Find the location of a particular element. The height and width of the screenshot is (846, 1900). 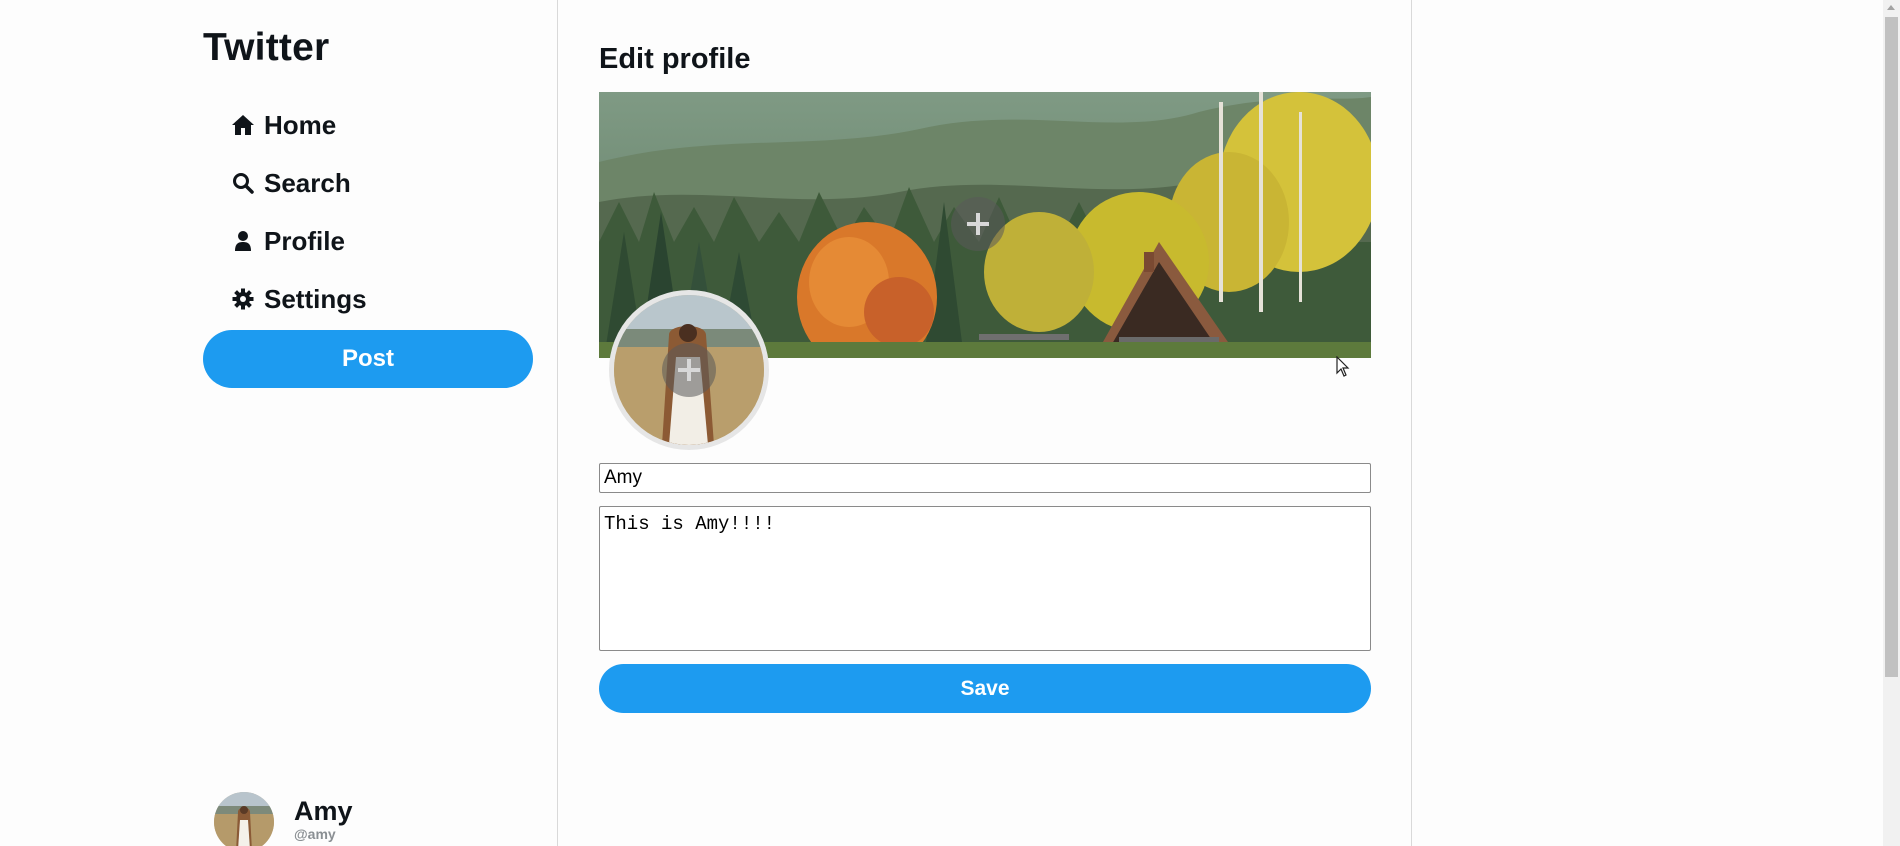

sidebar-nav: Home Search Profile Settings is located at coordinates (298, 212).